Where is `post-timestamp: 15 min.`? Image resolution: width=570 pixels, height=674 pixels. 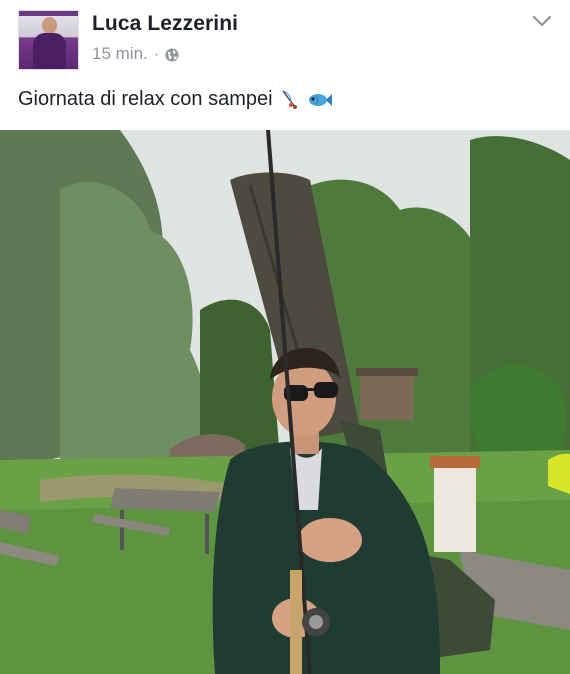 post-timestamp: 15 min. is located at coordinates (120, 54).